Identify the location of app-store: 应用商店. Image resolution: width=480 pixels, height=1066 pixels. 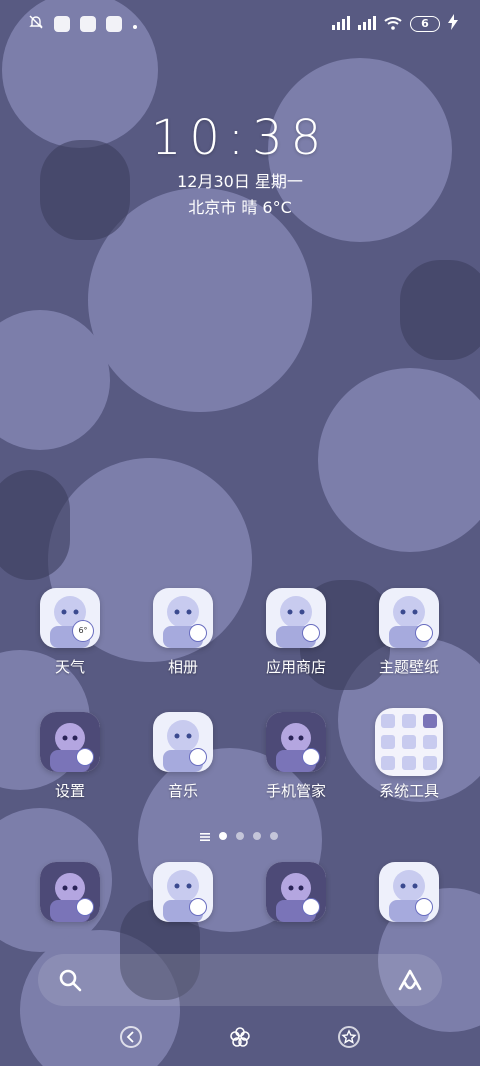
(296, 638).